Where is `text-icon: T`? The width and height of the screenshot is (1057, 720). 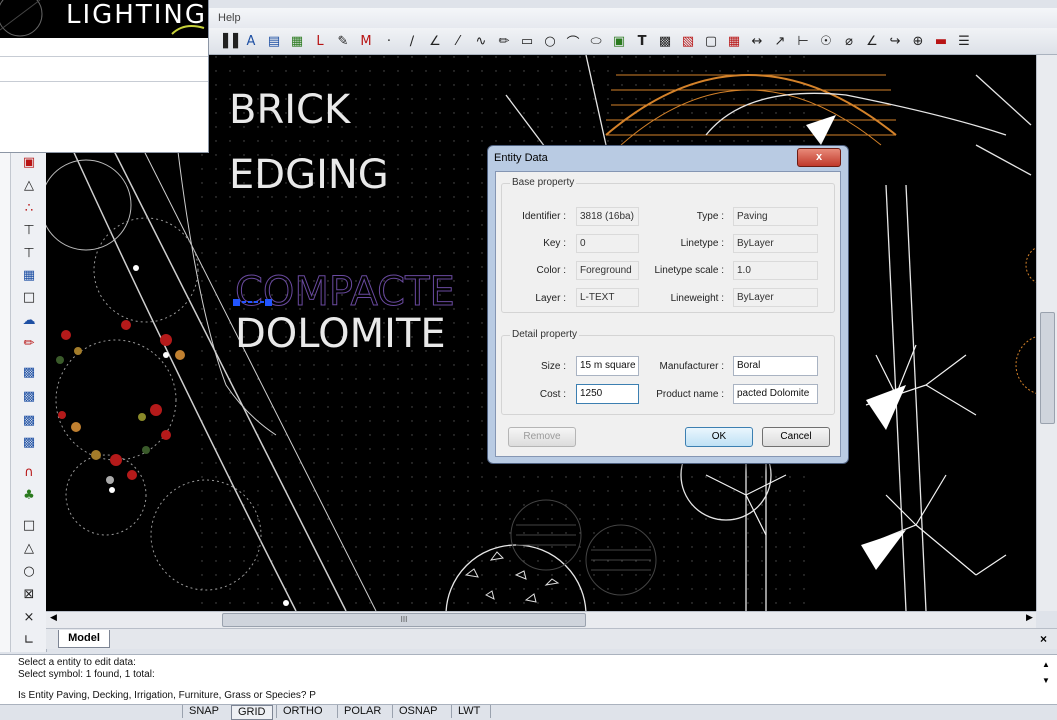 text-icon: T is located at coordinates (642, 41).